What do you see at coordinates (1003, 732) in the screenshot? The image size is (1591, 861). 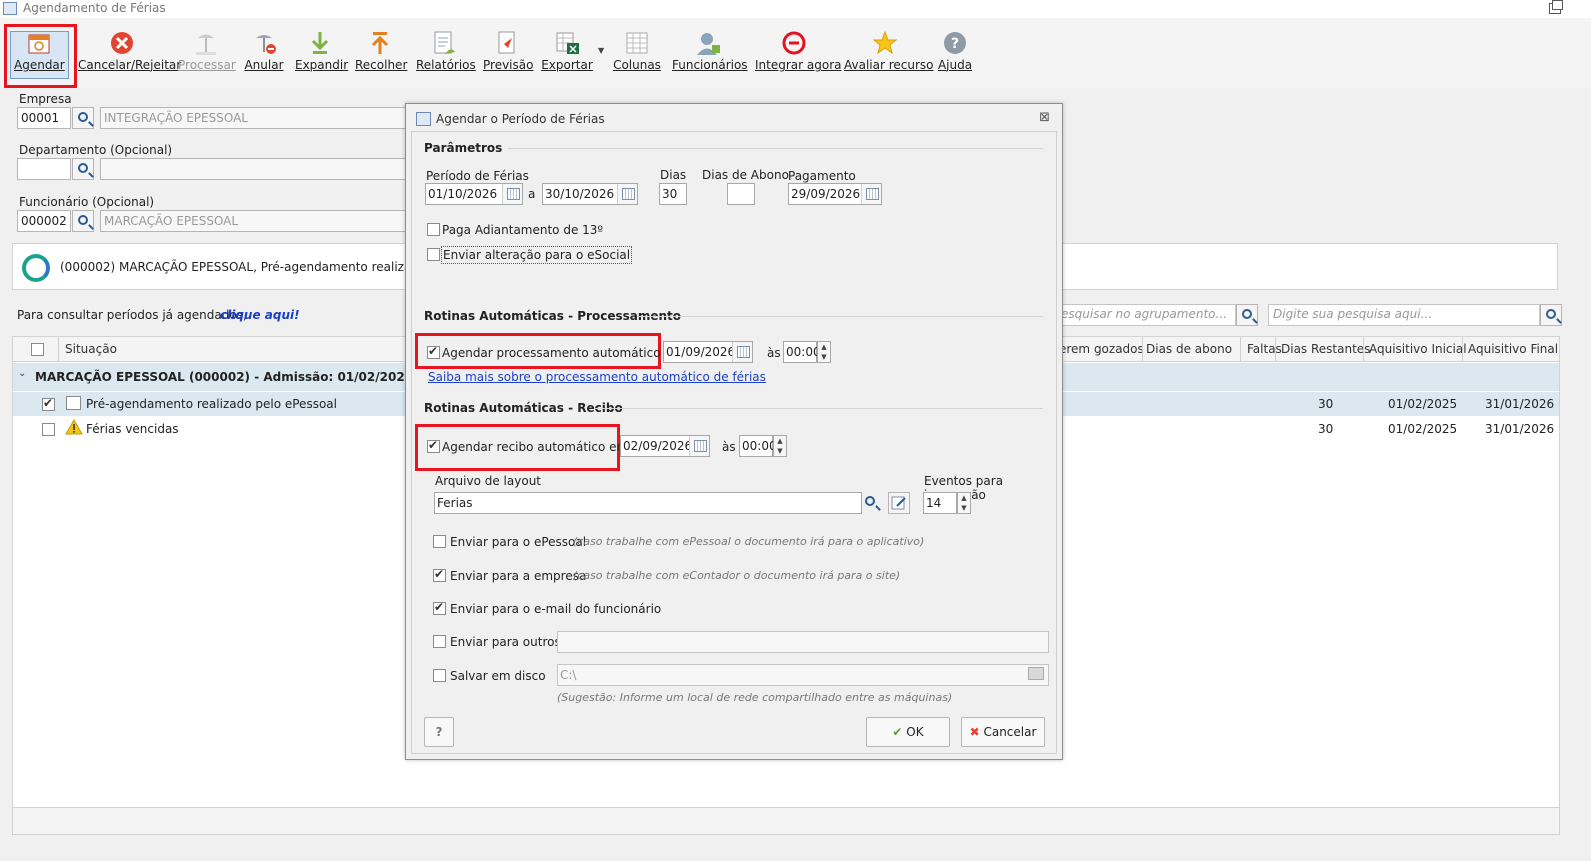 I see `cancelar-button: ✖ Cancelar` at bounding box center [1003, 732].